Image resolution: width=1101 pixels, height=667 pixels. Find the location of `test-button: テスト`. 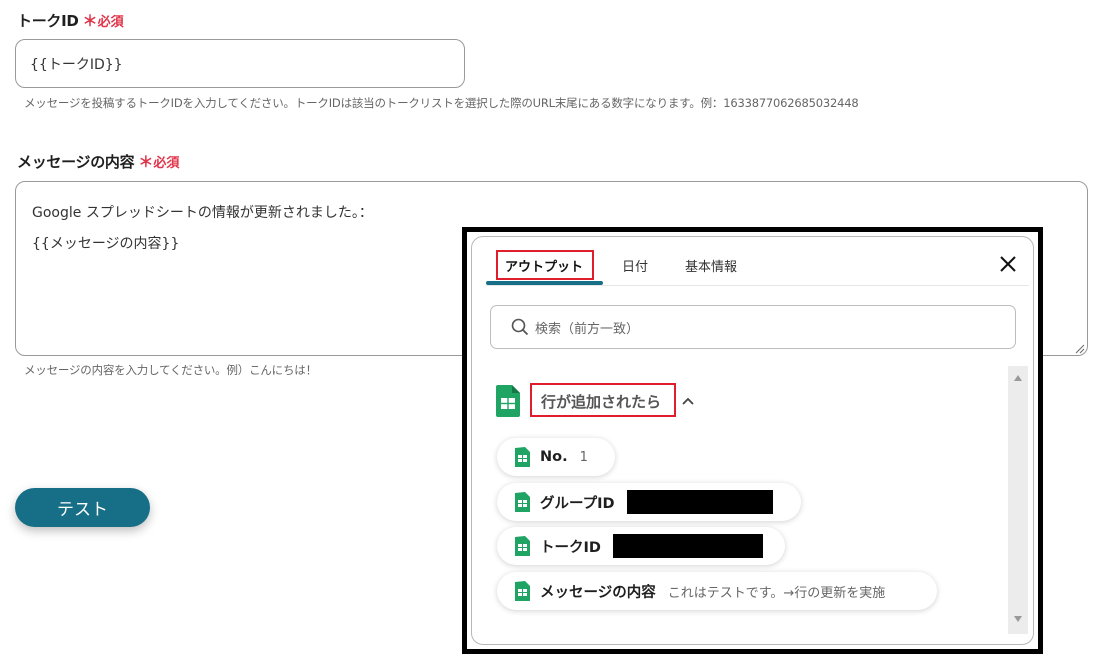

test-button: テスト is located at coordinates (82, 507).